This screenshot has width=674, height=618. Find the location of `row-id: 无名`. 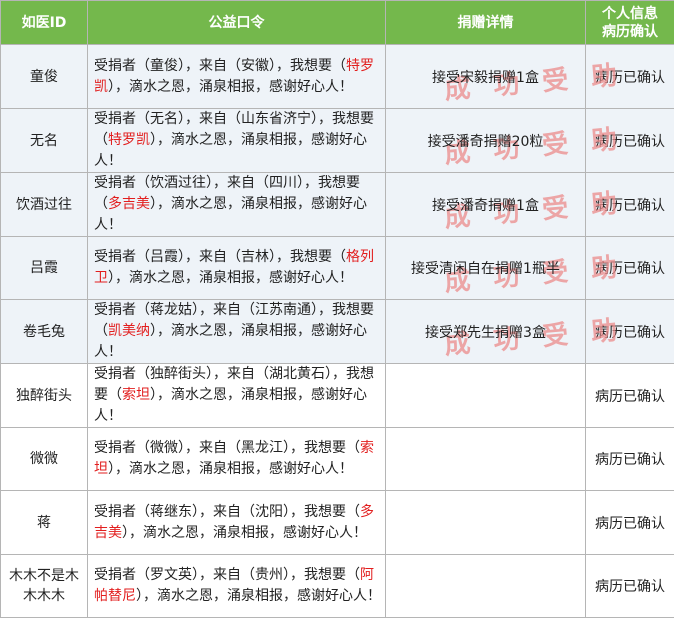

row-id: 无名 is located at coordinates (44, 141).